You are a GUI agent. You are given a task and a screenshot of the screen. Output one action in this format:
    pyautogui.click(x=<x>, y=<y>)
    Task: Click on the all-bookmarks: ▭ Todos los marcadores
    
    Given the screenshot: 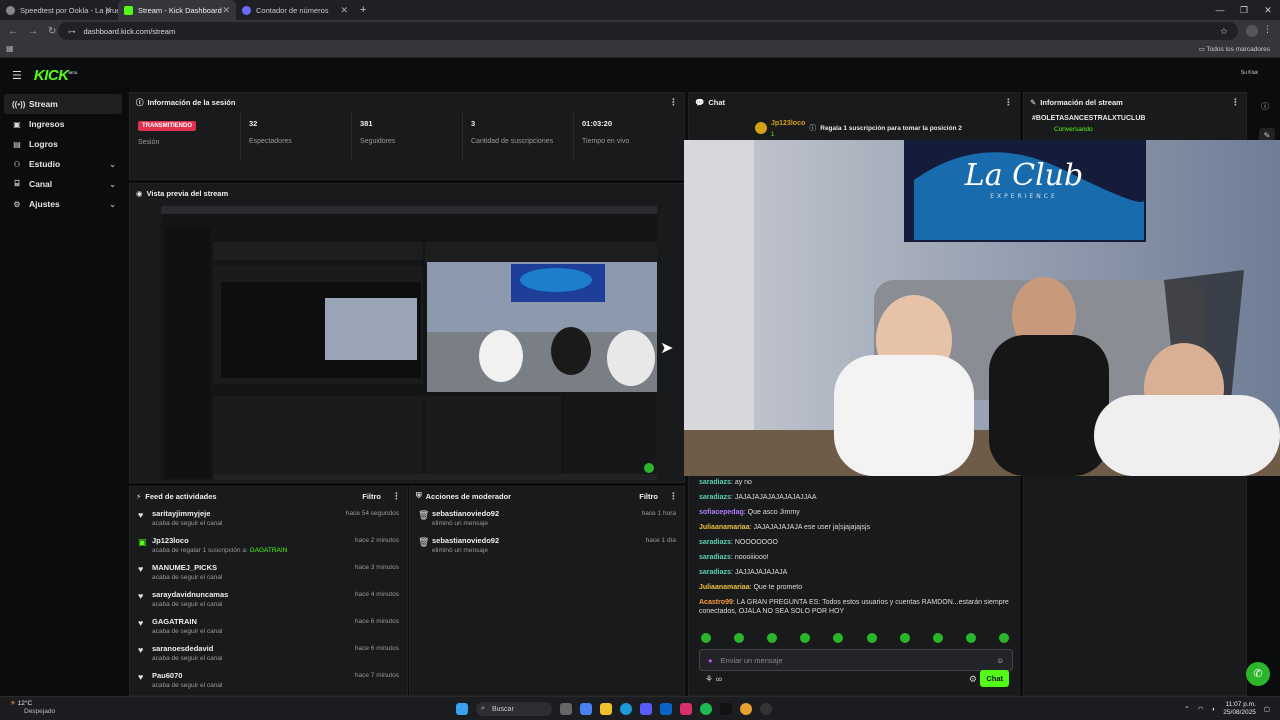 What is the action you would take?
    pyautogui.click(x=1234, y=49)
    